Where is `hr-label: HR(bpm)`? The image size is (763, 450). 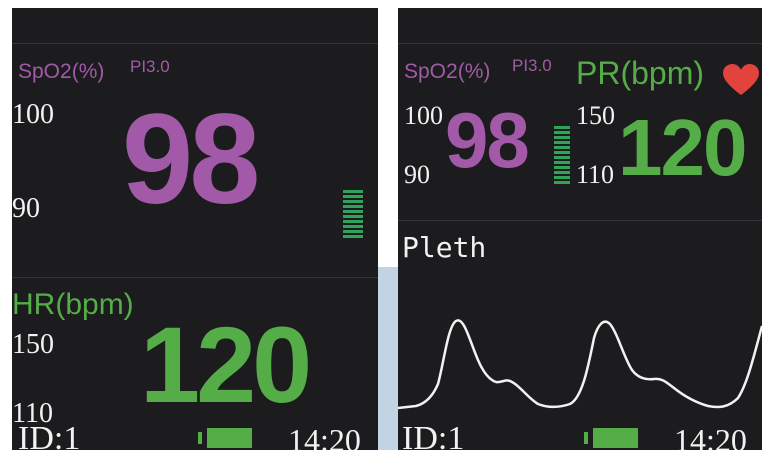 hr-label: HR(bpm) is located at coordinates (73, 304).